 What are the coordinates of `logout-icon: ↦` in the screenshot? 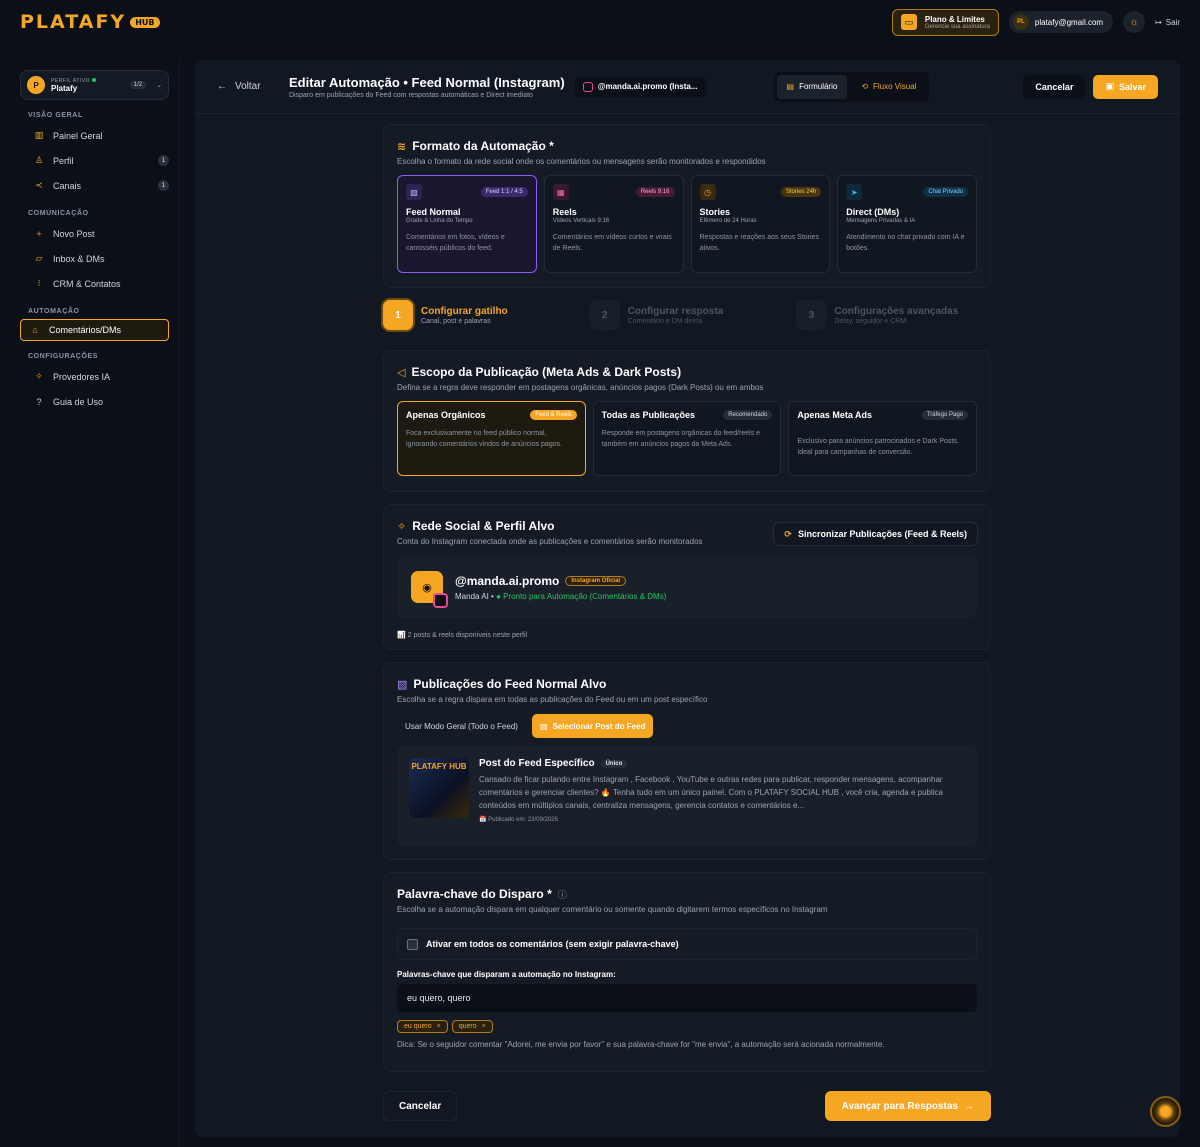 It's located at (1158, 22).